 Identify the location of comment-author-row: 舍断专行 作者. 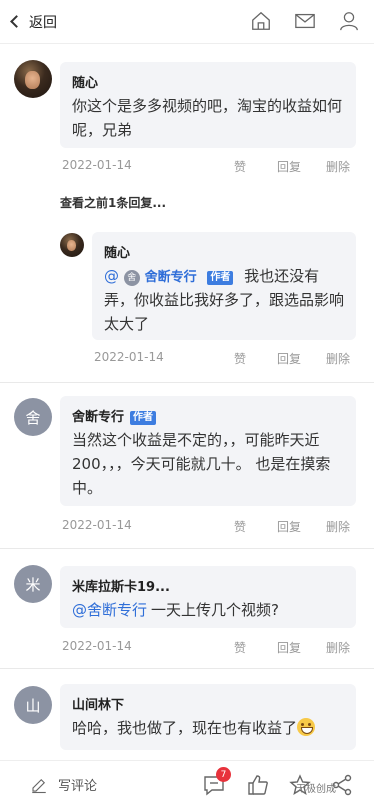
(114, 415).